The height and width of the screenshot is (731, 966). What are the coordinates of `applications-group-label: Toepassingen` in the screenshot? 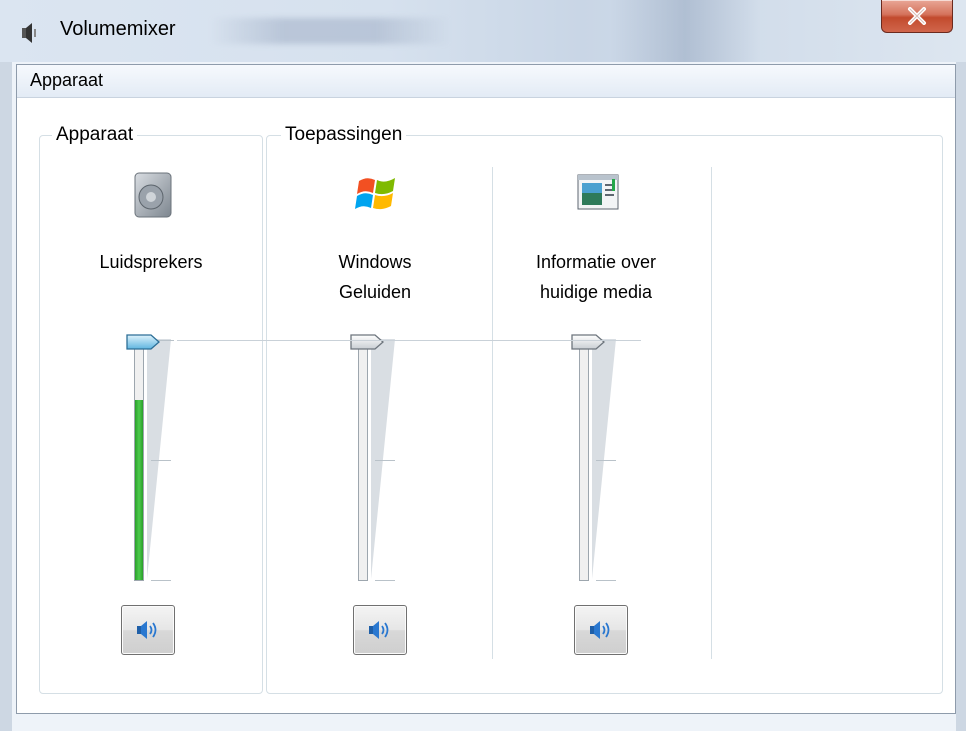 It's located at (344, 135).